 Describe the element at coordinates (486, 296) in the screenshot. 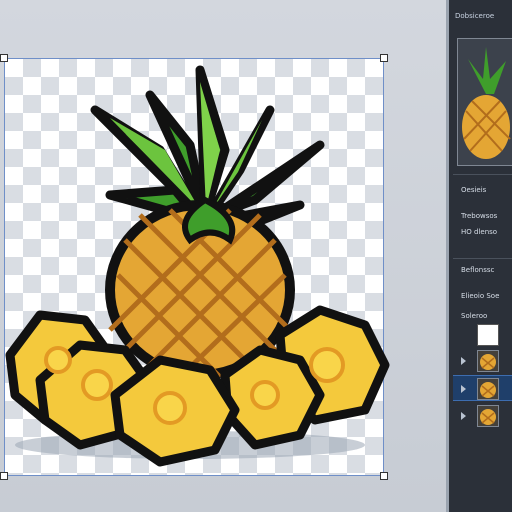

I see `panel-label-5: Elieoio Soe` at that location.